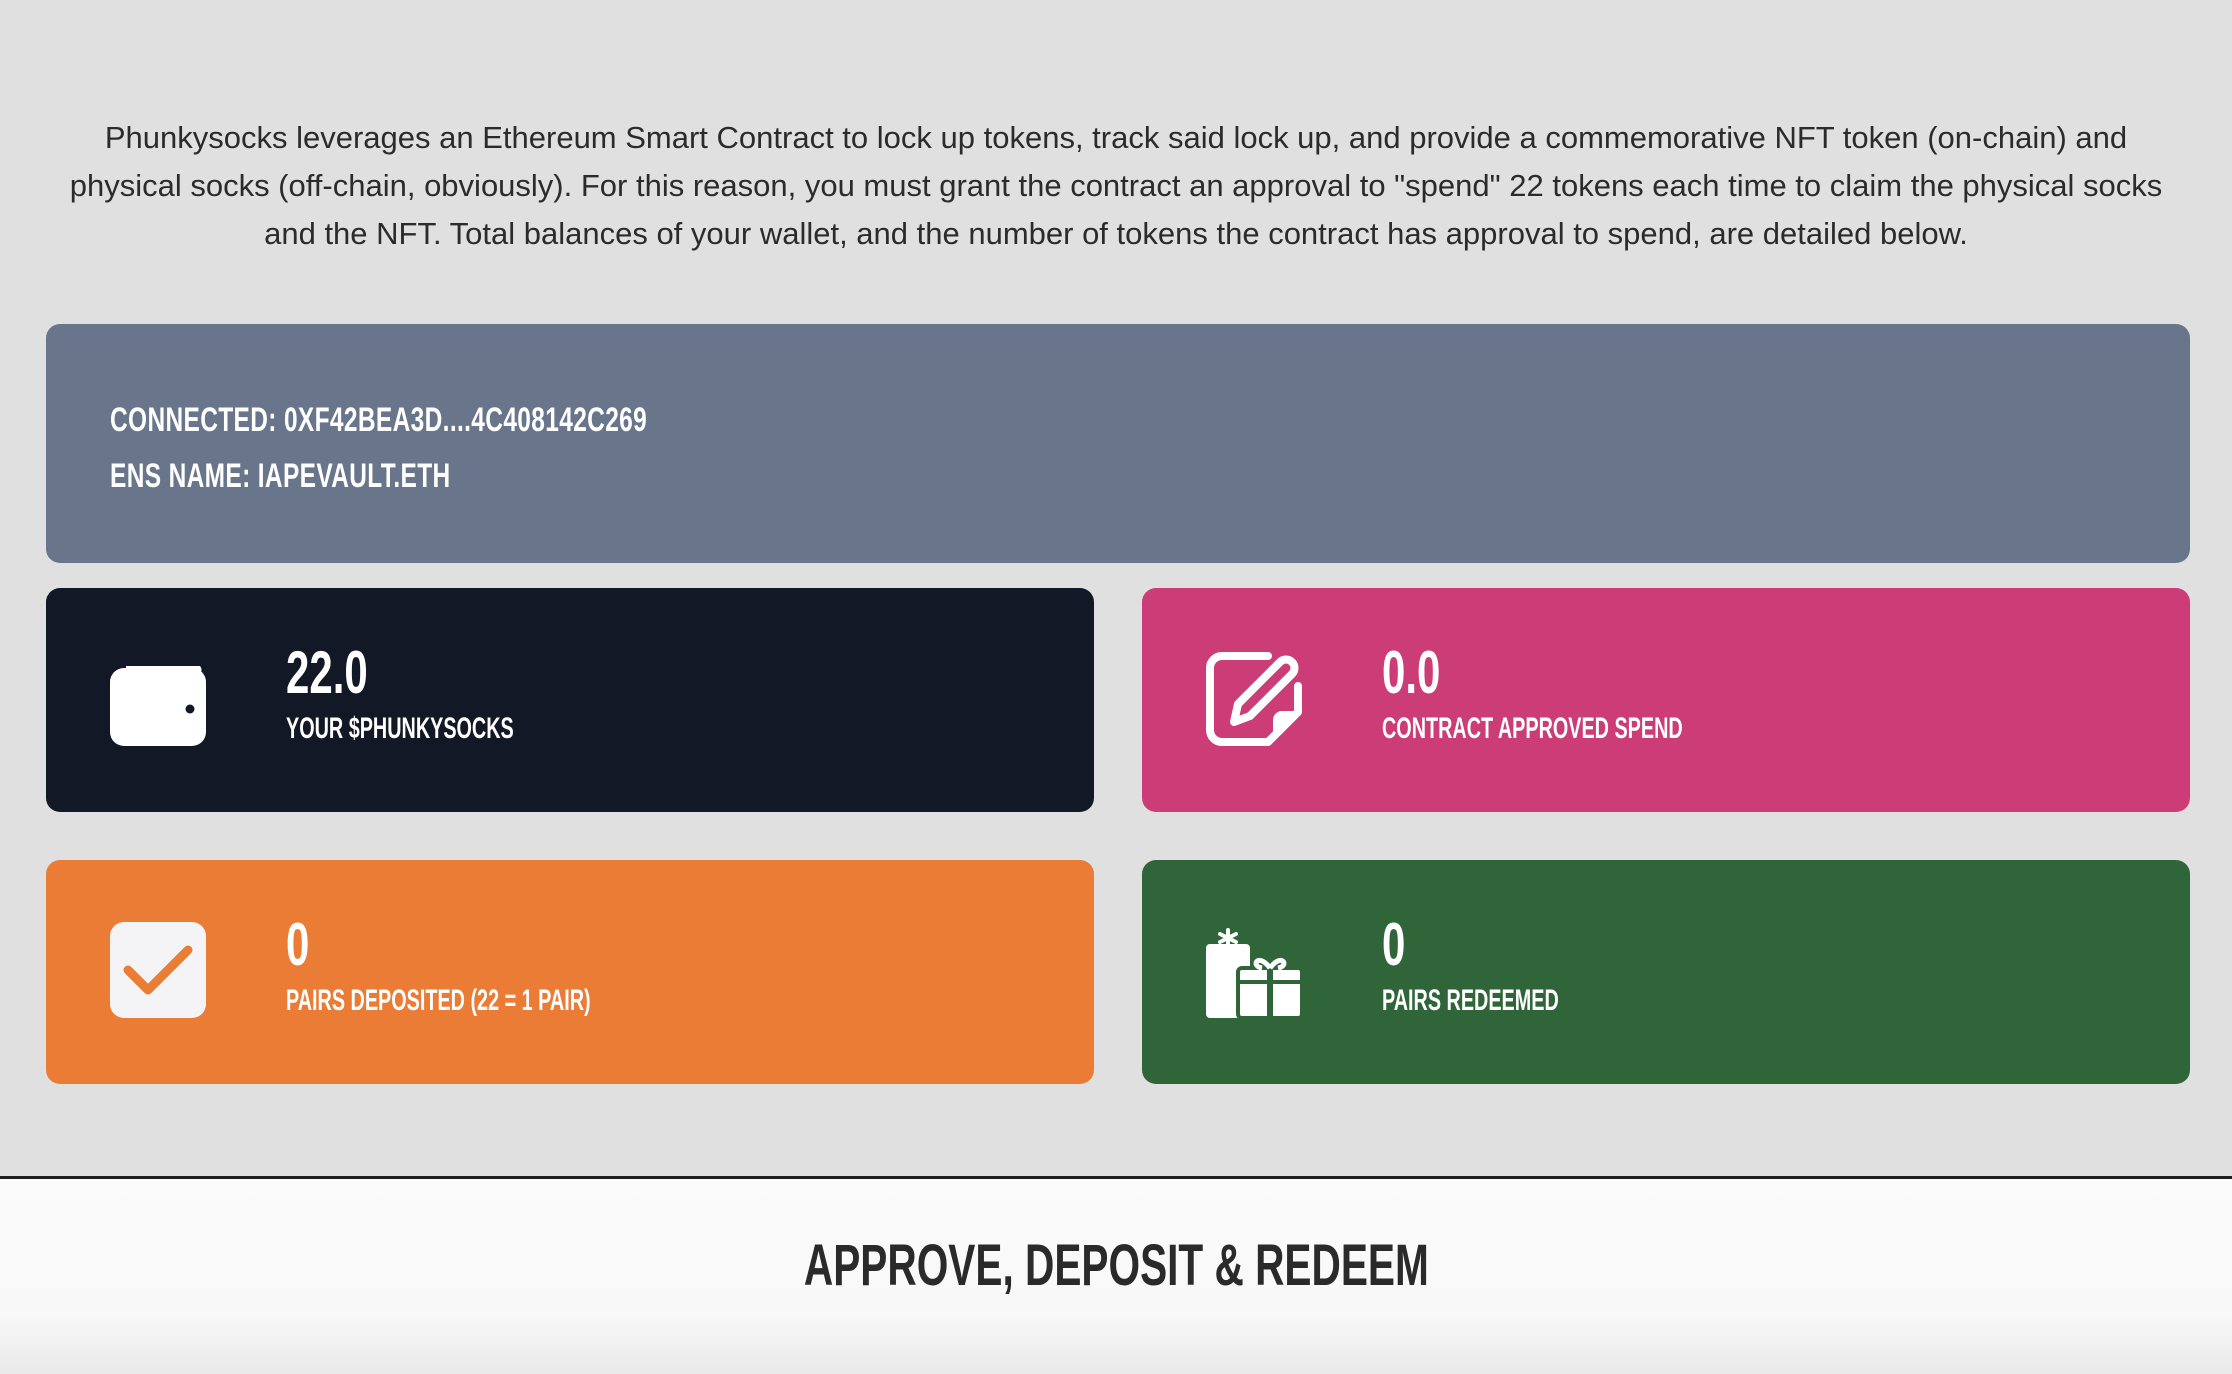  What do you see at coordinates (570, 700) in the screenshot?
I see `stat-card-balance: 22.0 Your $PHUNKYSOCKS` at bounding box center [570, 700].